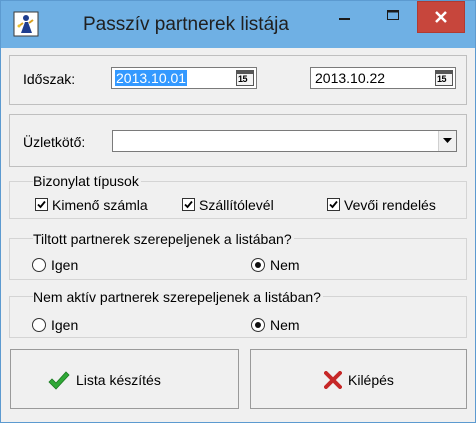 This screenshot has height=423, width=476. What do you see at coordinates (285, 325) in the screenshot?
I see `inactive-no-label: Nem` at bounding box center [285, 325].